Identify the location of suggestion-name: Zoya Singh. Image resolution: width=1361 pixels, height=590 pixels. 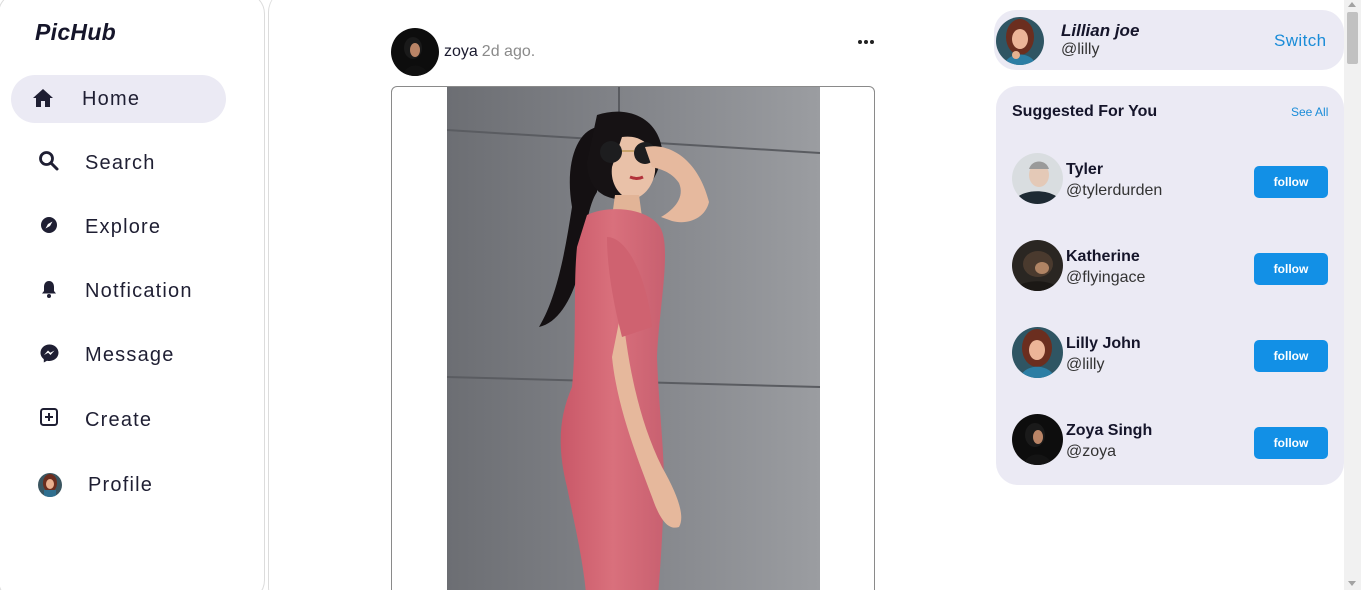
(1109, 431).